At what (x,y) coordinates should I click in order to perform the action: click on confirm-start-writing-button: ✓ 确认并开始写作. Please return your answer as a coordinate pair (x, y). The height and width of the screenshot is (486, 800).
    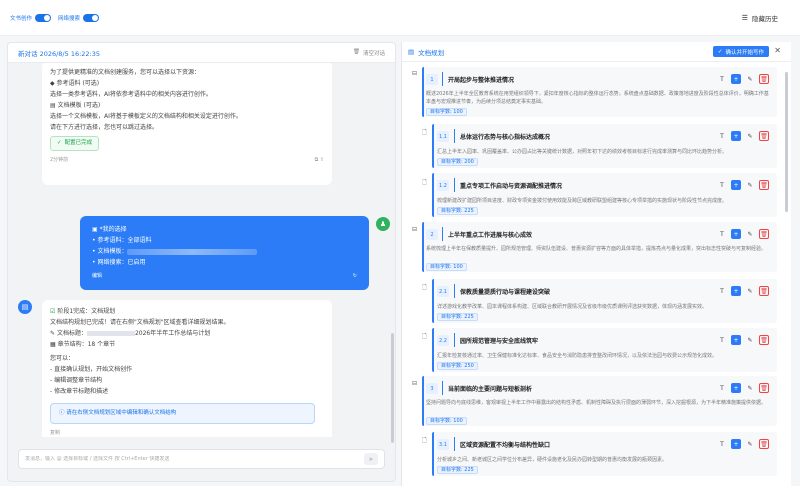
    Looking at the image, I should click on (740, 51).